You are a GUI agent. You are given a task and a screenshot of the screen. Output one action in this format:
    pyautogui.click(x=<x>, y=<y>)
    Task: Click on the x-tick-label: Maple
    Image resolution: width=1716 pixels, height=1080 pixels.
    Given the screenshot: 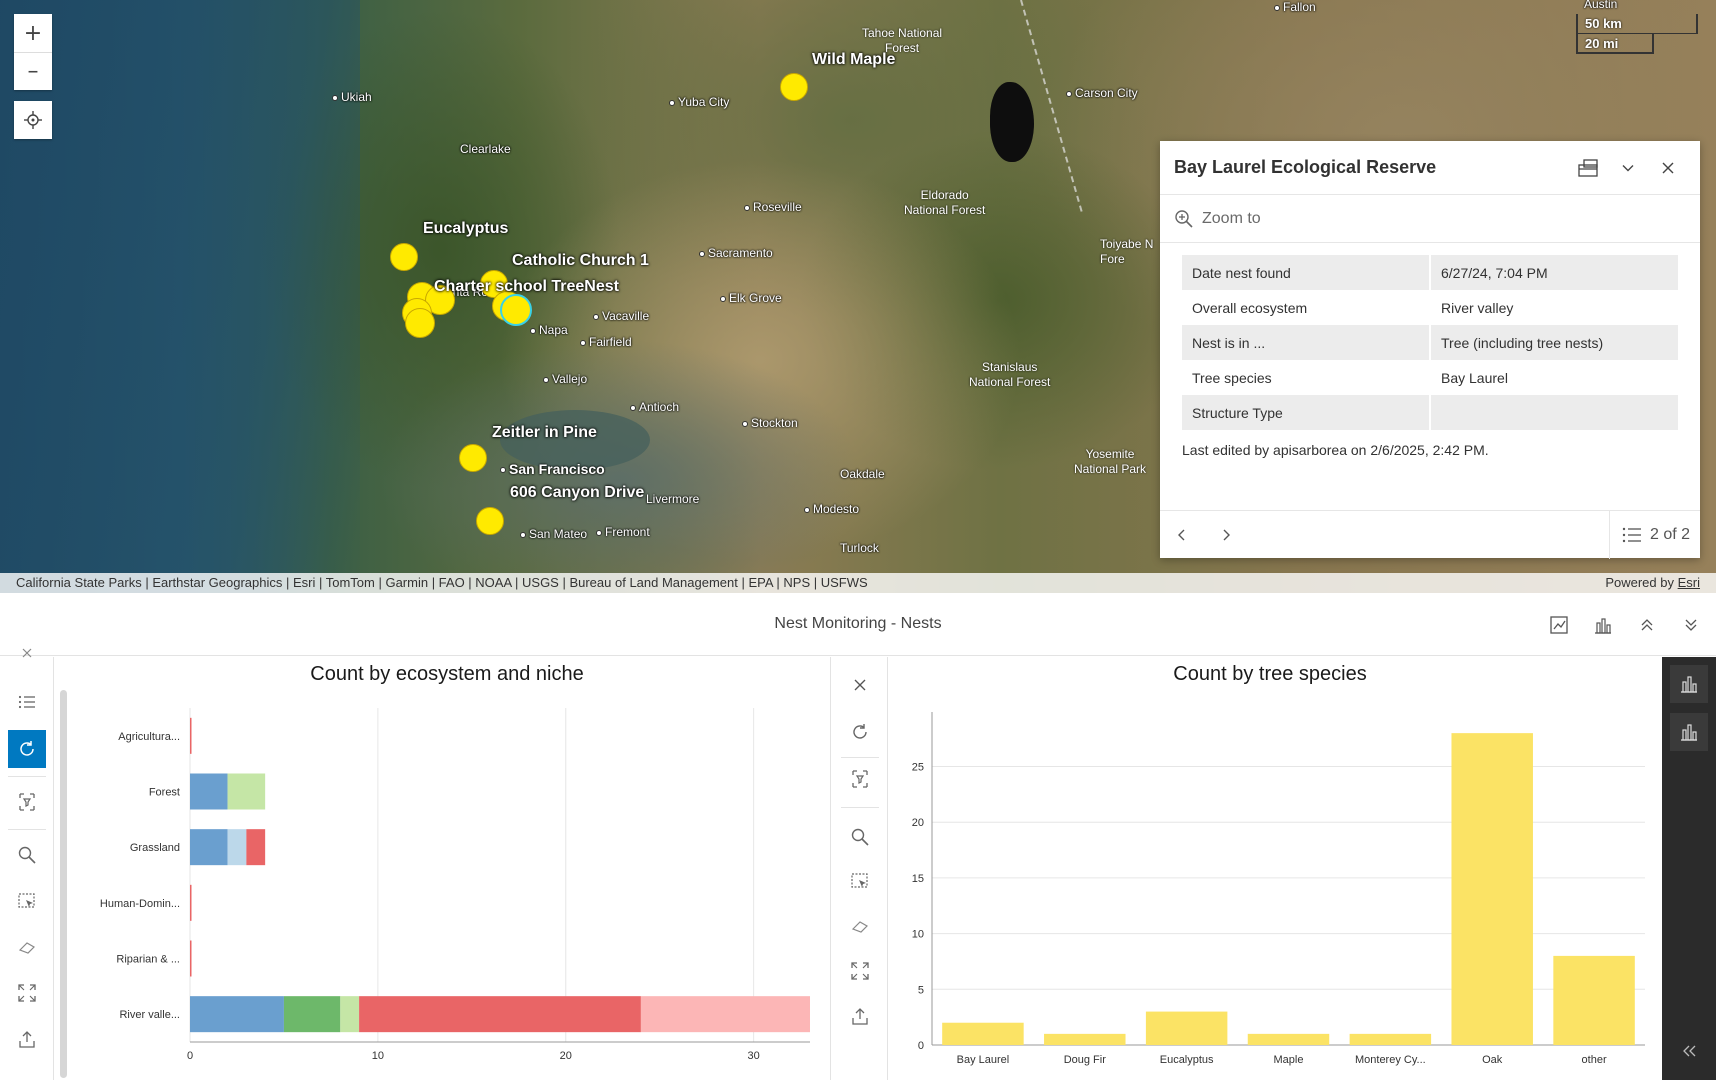 What is the action you would take?
    pyautogui.click(x=1289, y=1060)
    